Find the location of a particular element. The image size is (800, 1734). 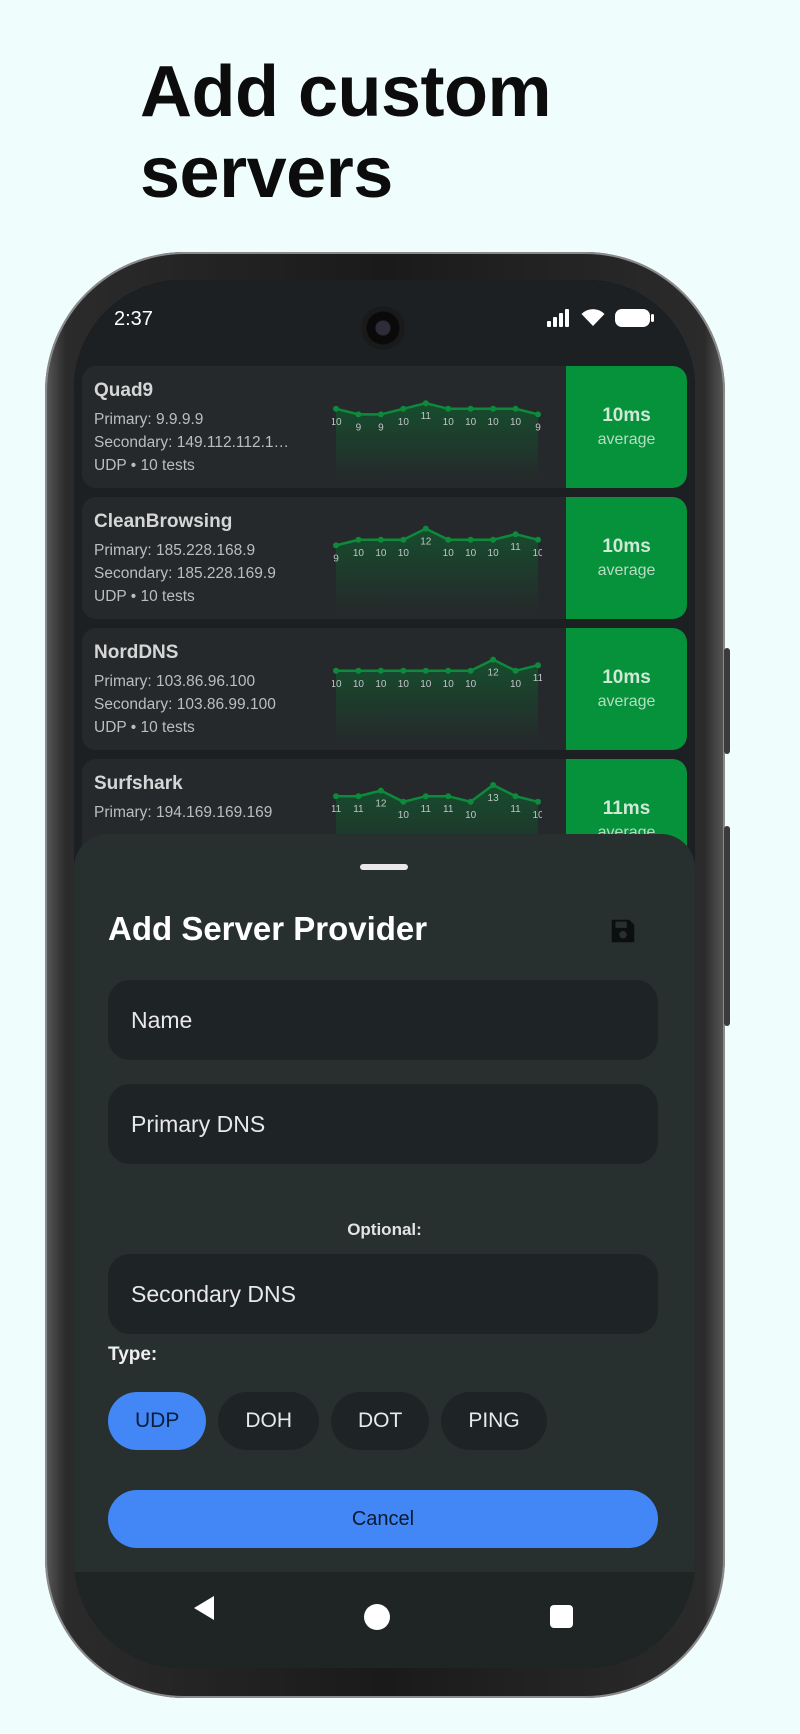

type-chip-udp: UDP is located at coordinates (157, 1421).